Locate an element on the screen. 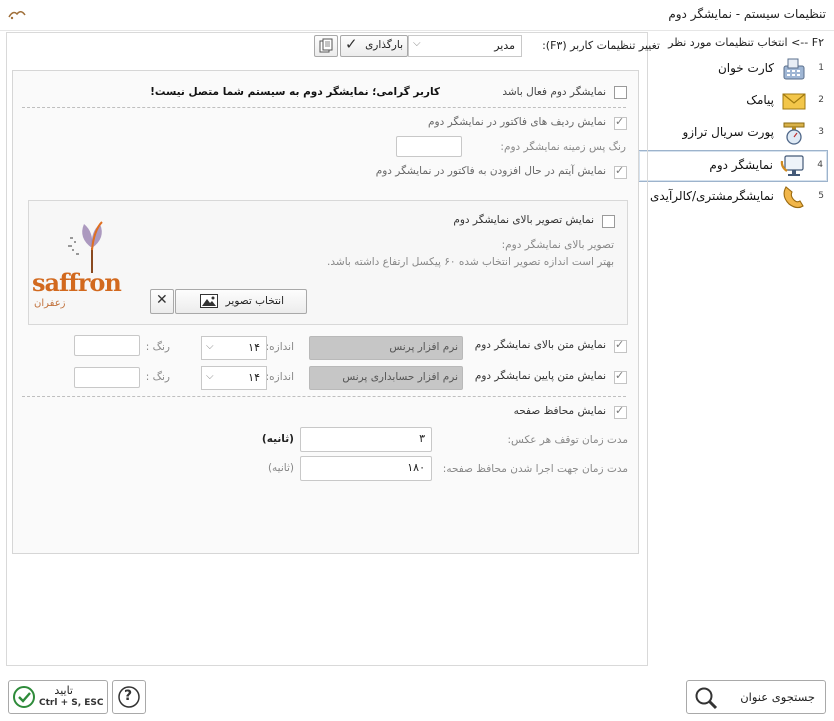 The height and width of the screenshot is (721, 834). show-top-image-label: نمایش تصویر بالای نمایشگر دوم is located at coordinates (523, 220).